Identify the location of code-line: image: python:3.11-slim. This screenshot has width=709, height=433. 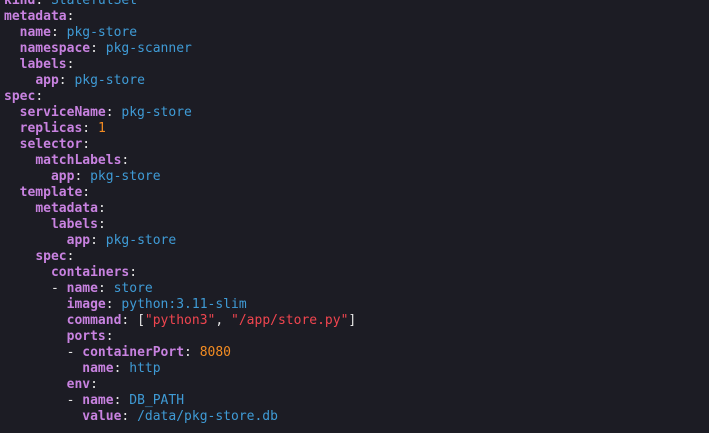
(180, 305).